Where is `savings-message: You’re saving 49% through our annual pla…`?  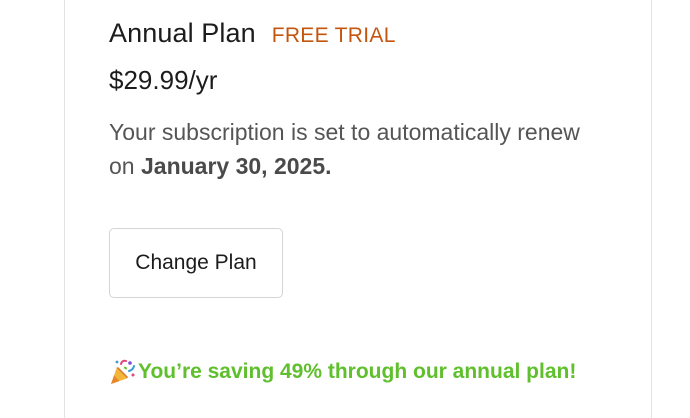
savings-message: You’re saving 49% through our annual pla… is located at coordinates (342, 372).